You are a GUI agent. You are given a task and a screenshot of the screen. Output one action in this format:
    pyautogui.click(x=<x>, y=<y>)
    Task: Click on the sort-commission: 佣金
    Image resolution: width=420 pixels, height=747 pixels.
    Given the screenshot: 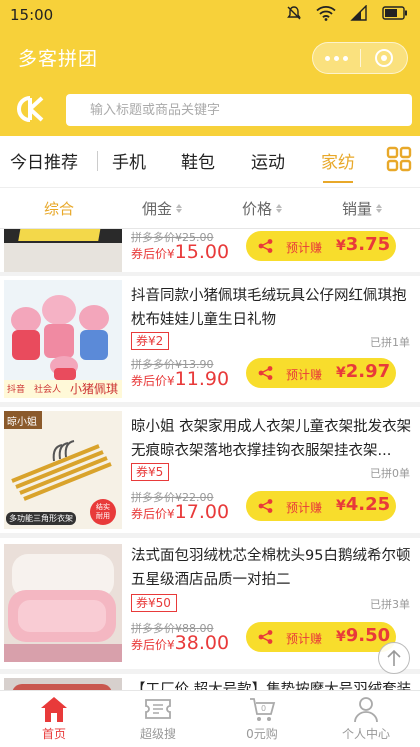 What is the action you would take?
    pyautogui.click(x=162, y=208)
    